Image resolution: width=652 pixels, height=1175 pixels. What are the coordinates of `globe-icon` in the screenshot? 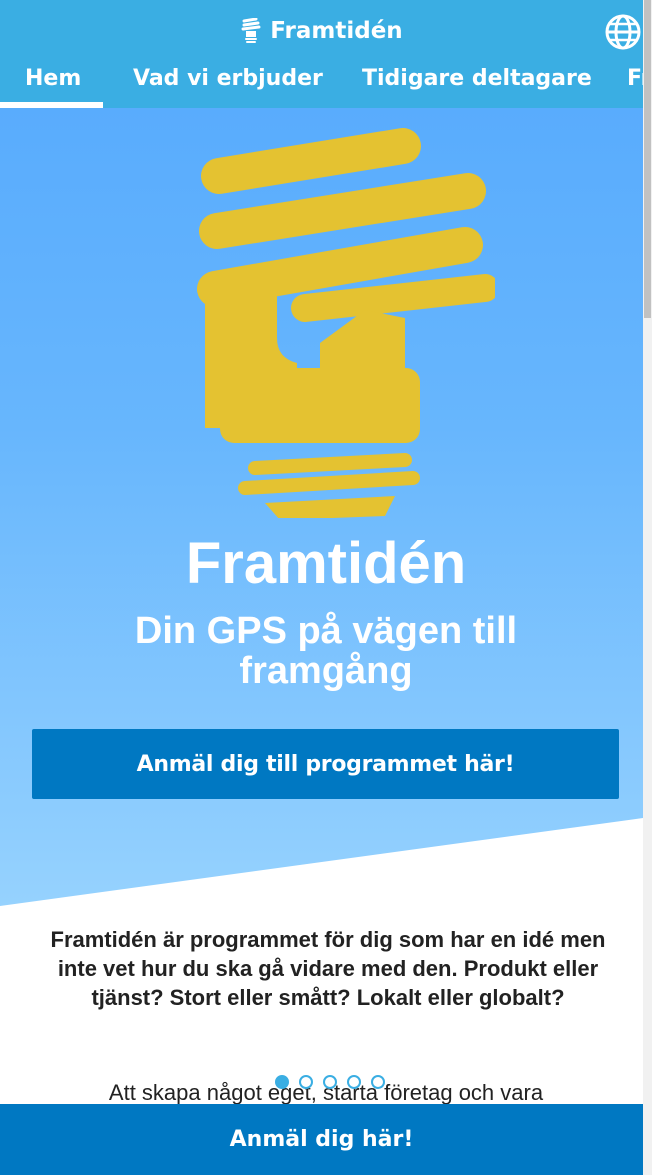 It's located at (623, 32).